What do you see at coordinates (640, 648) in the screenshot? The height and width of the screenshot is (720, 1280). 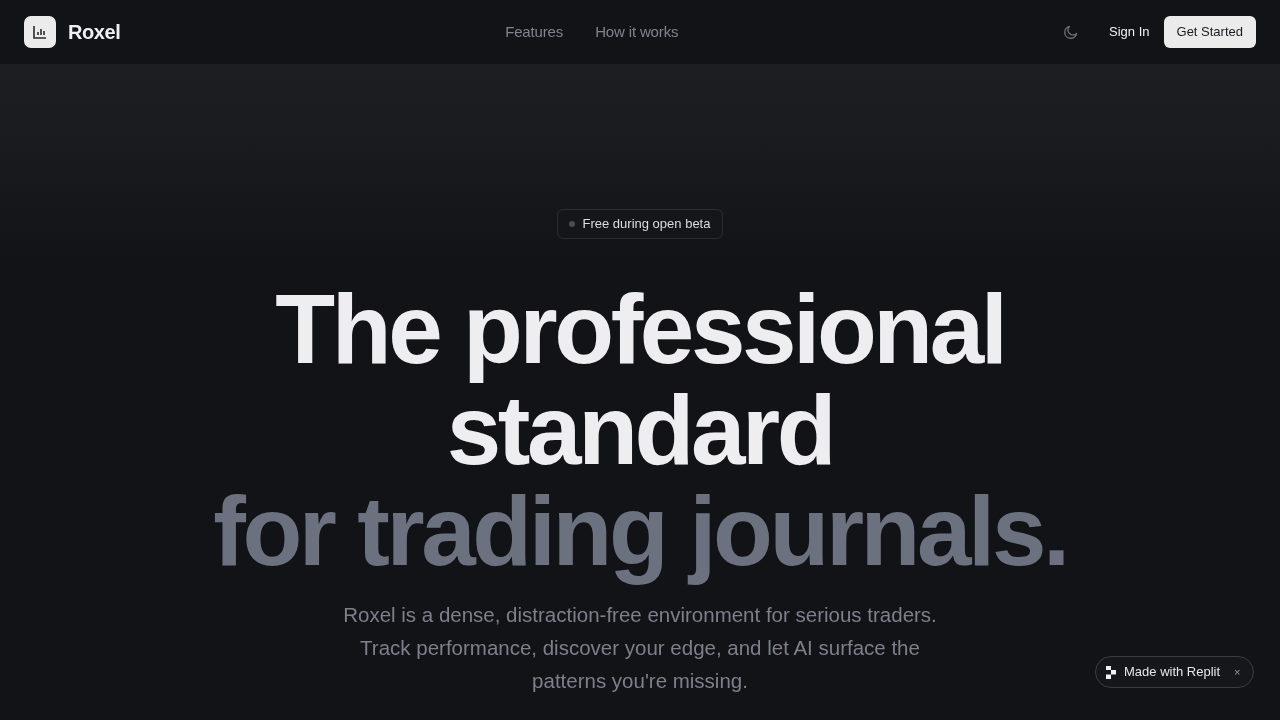 I see `hero-description: Roxel is a dense, distraction-free environment for serious traders. Track performance, discover your edge, and let AI surface the patterns you're missing.` at bounding box center [640, 648].